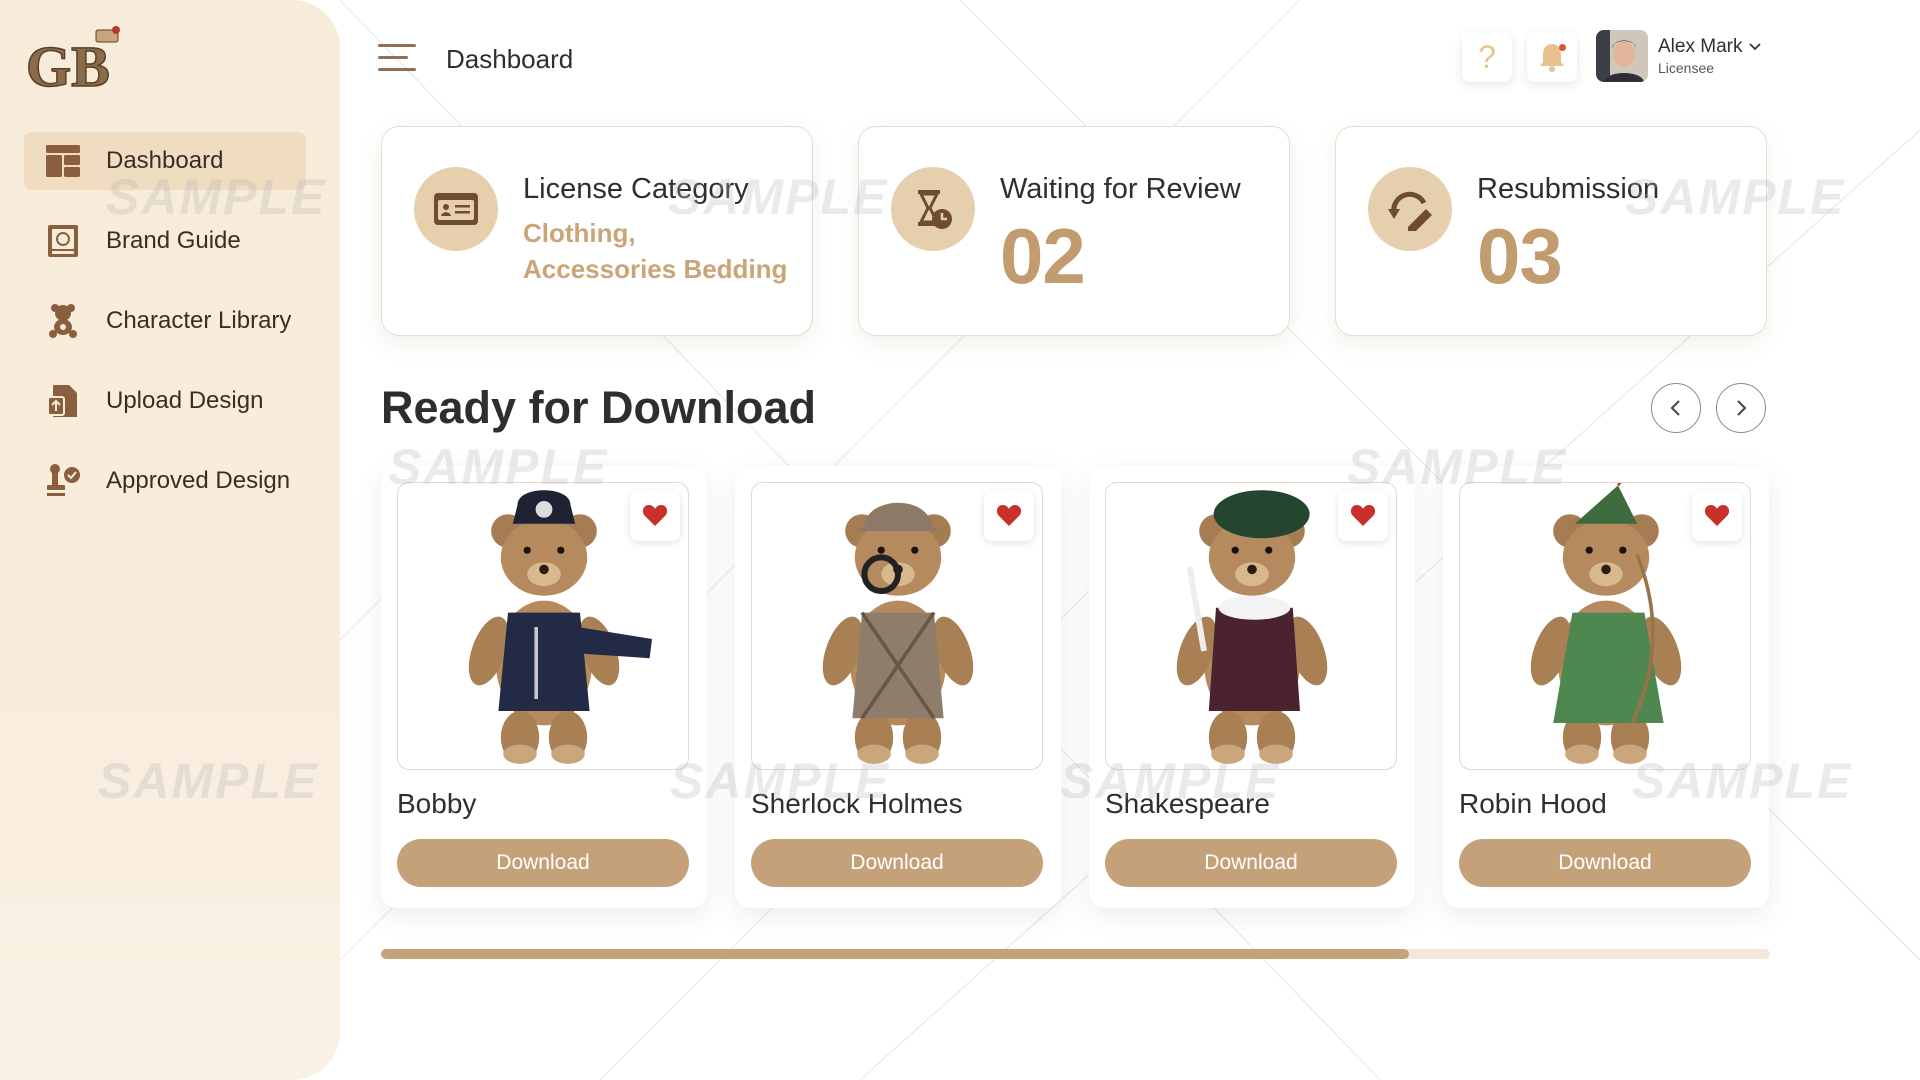  What do you see at coordinates (63, 401) in the screenshot?
I see `upload-file-icon` at bounding box center [63, 401].